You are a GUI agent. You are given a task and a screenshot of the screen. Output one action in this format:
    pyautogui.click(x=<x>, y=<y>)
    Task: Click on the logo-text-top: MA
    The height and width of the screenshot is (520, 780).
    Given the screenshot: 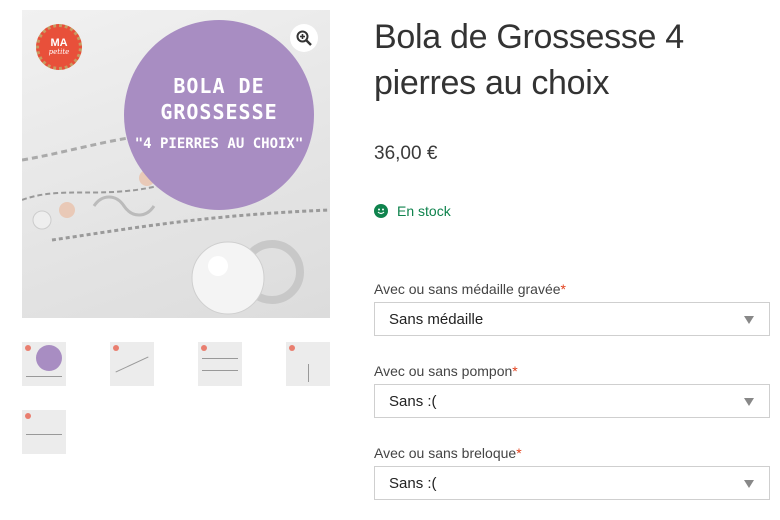 What is the action you would take?
    pyautogui.click(x=59, y=43)
    